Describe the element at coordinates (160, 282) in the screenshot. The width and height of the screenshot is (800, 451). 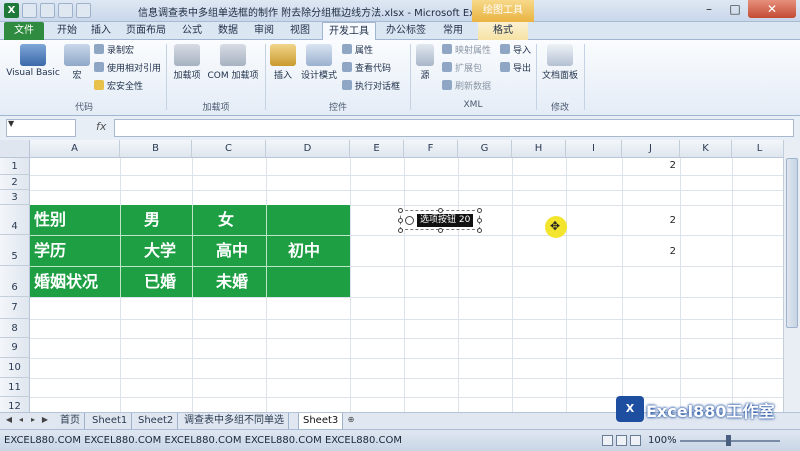
I see `table-cell: 已婚` at that location.